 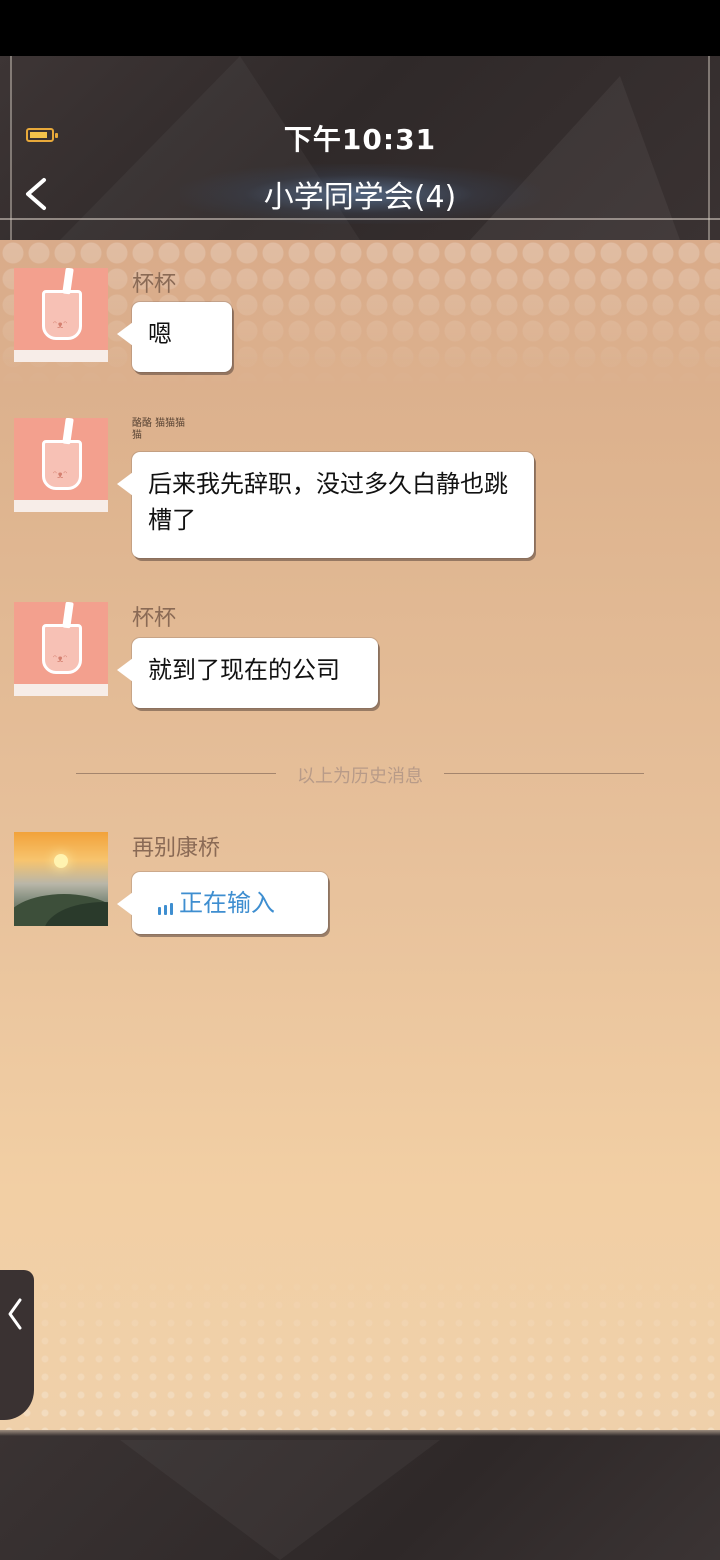 I want to click on back-arrow-icon, so click(x=38, y=194).